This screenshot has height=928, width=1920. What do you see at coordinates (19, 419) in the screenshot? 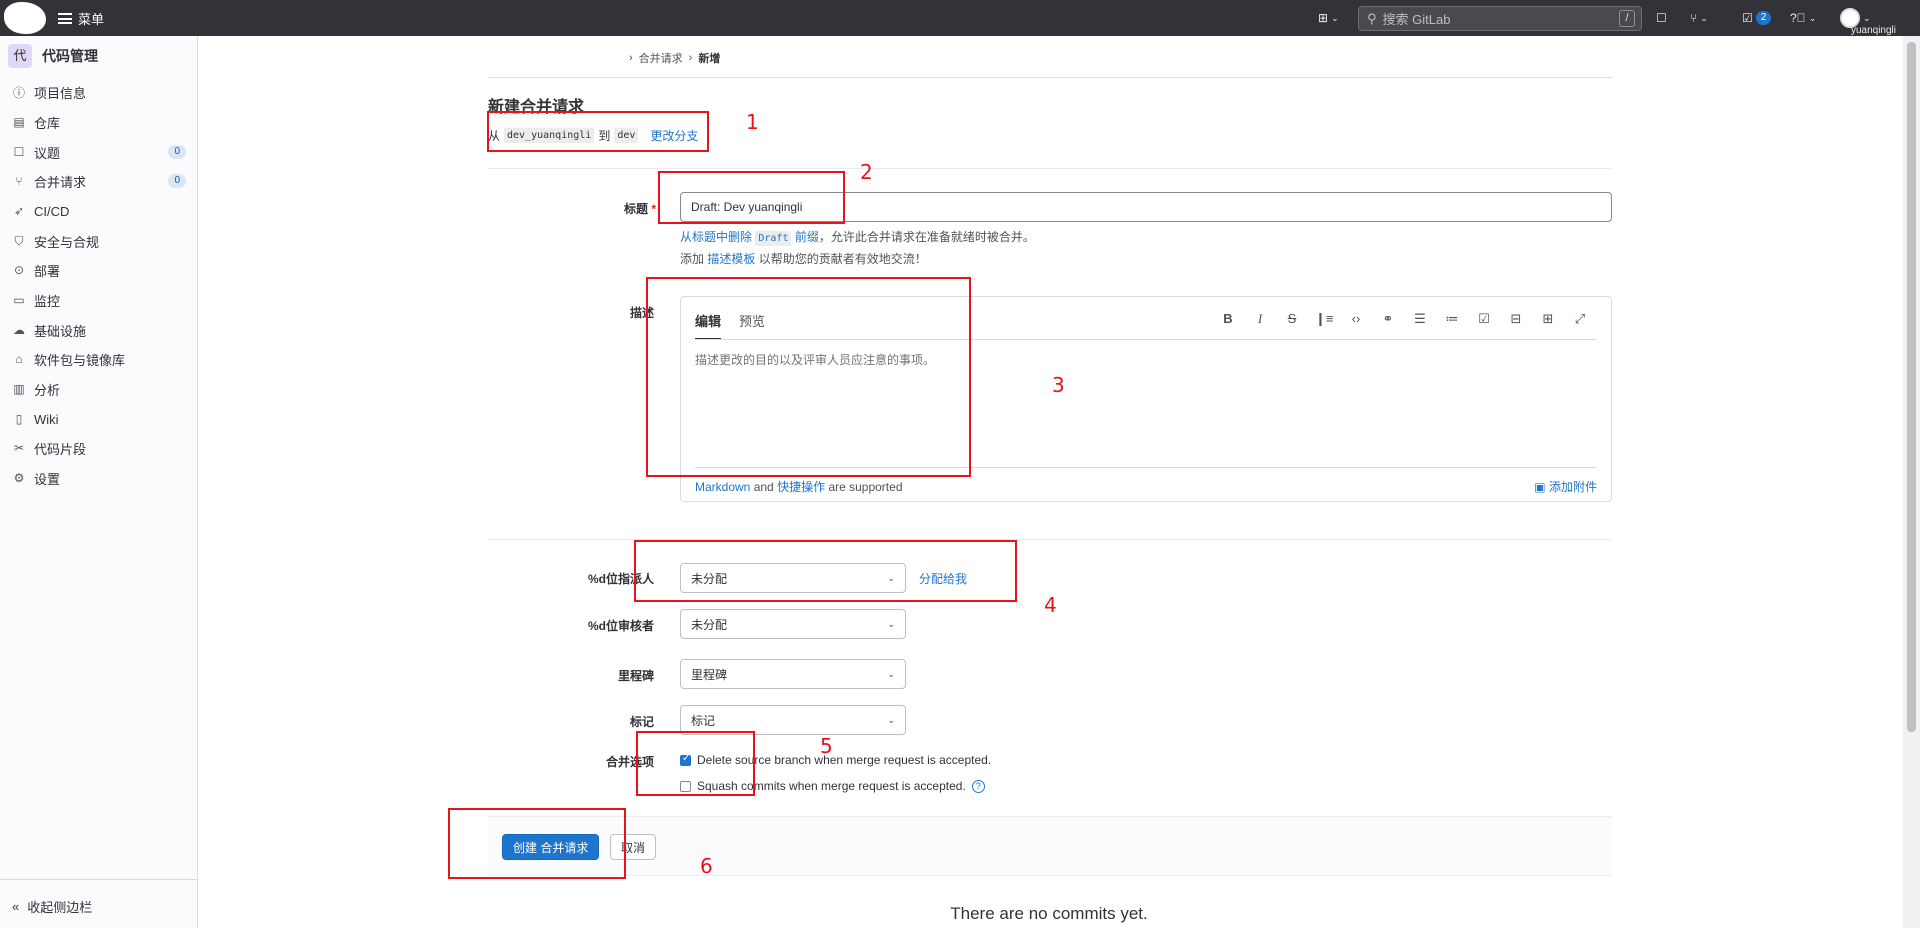
I see `book-icon: ▯` at bounding box center [19, 419].